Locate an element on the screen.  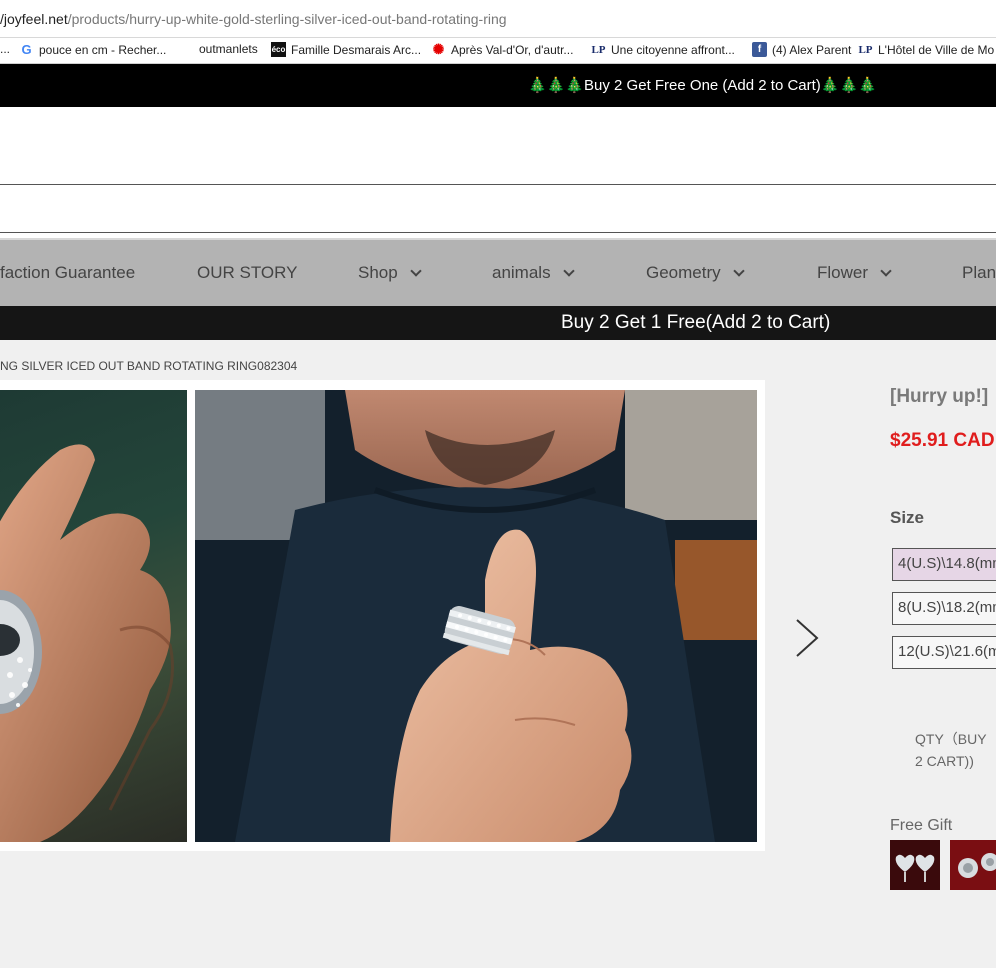
bookmark-label: (4) Alex Parent is located at coordinates (812, 49).